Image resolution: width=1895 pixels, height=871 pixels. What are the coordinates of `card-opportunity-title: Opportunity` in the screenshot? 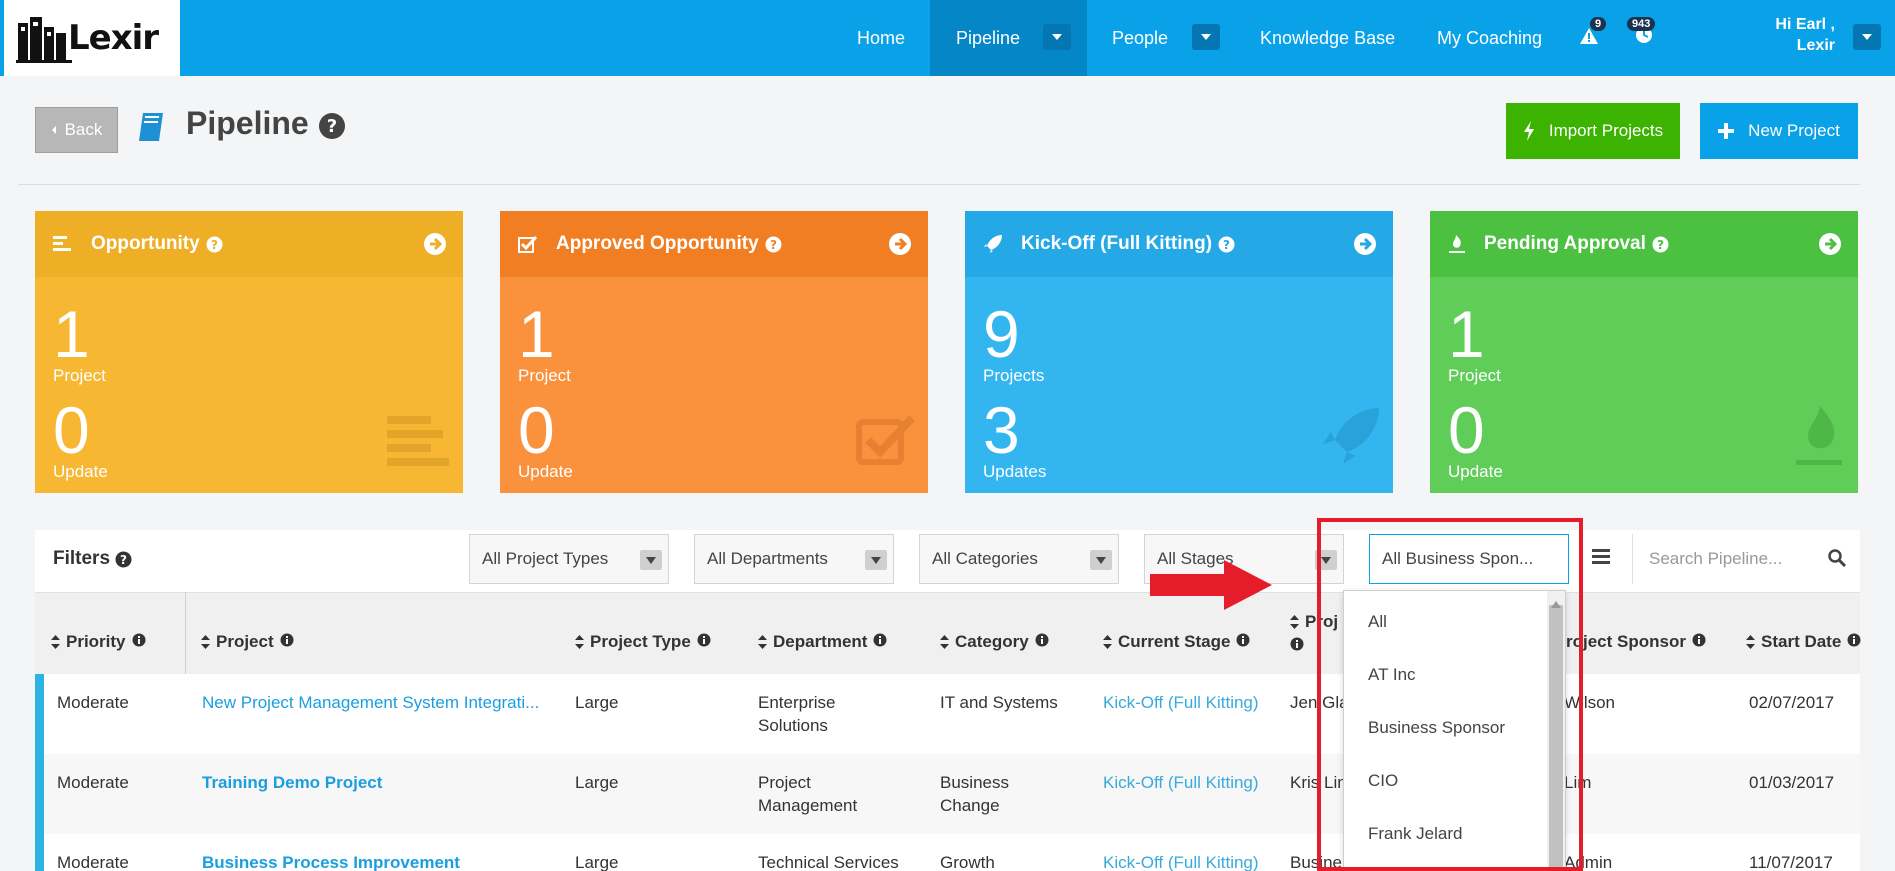 It's located at (145, 243).